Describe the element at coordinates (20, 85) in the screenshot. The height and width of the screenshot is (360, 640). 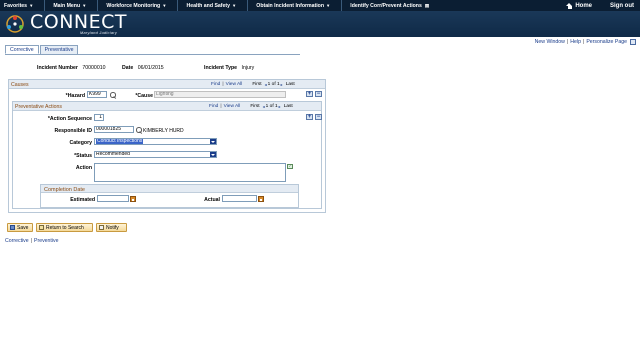
I see `causes-title: Causes` at that location.